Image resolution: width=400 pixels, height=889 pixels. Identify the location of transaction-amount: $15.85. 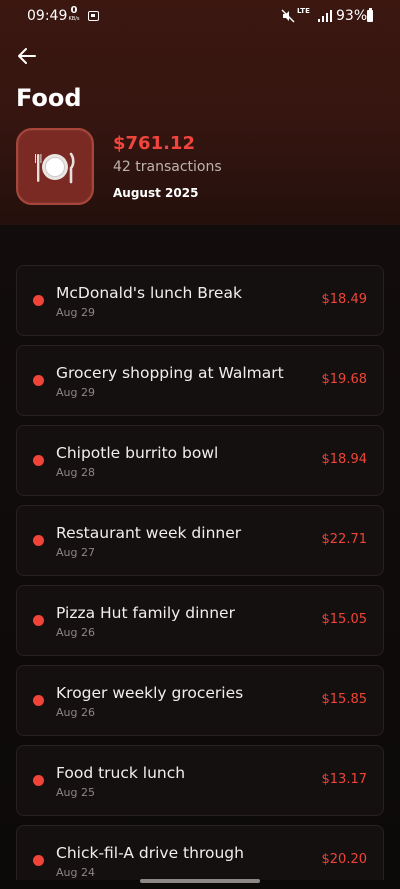
(344, 699).